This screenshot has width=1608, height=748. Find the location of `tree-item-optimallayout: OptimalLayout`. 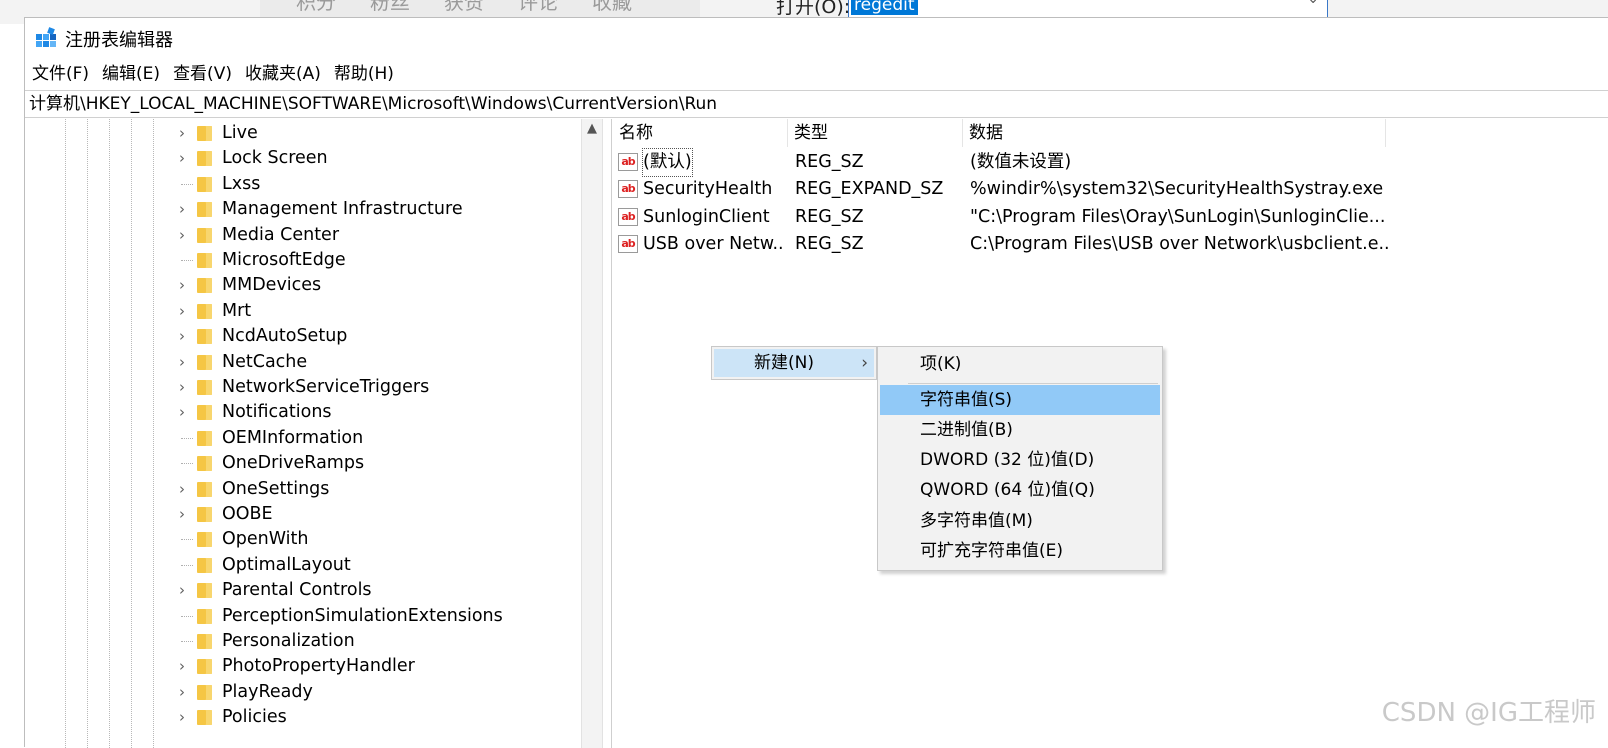

tree-item-optimallayout: OptimalLayout is located at coordinates (373, 565).